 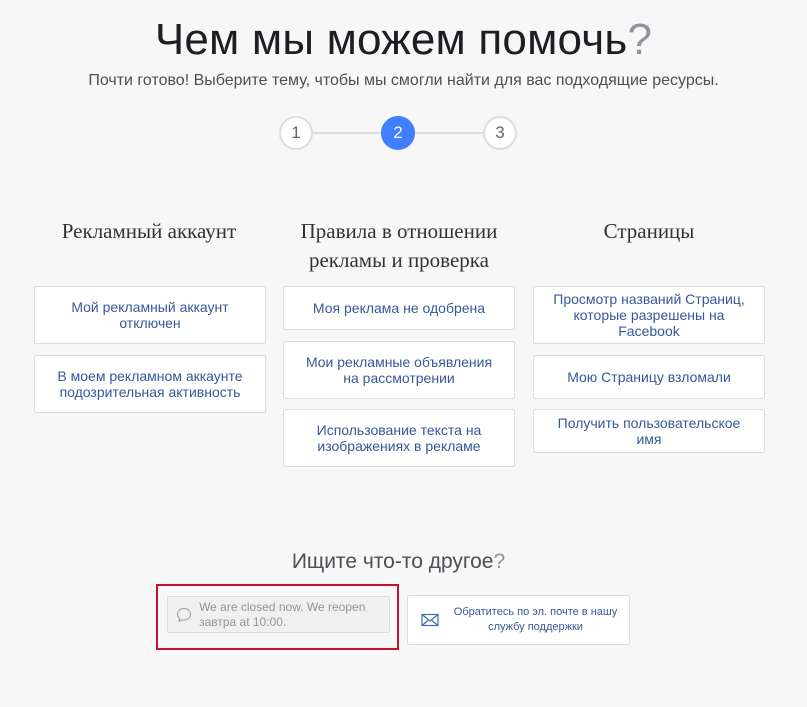 I want to click on step-3: 3, so click(x=500, y=133).